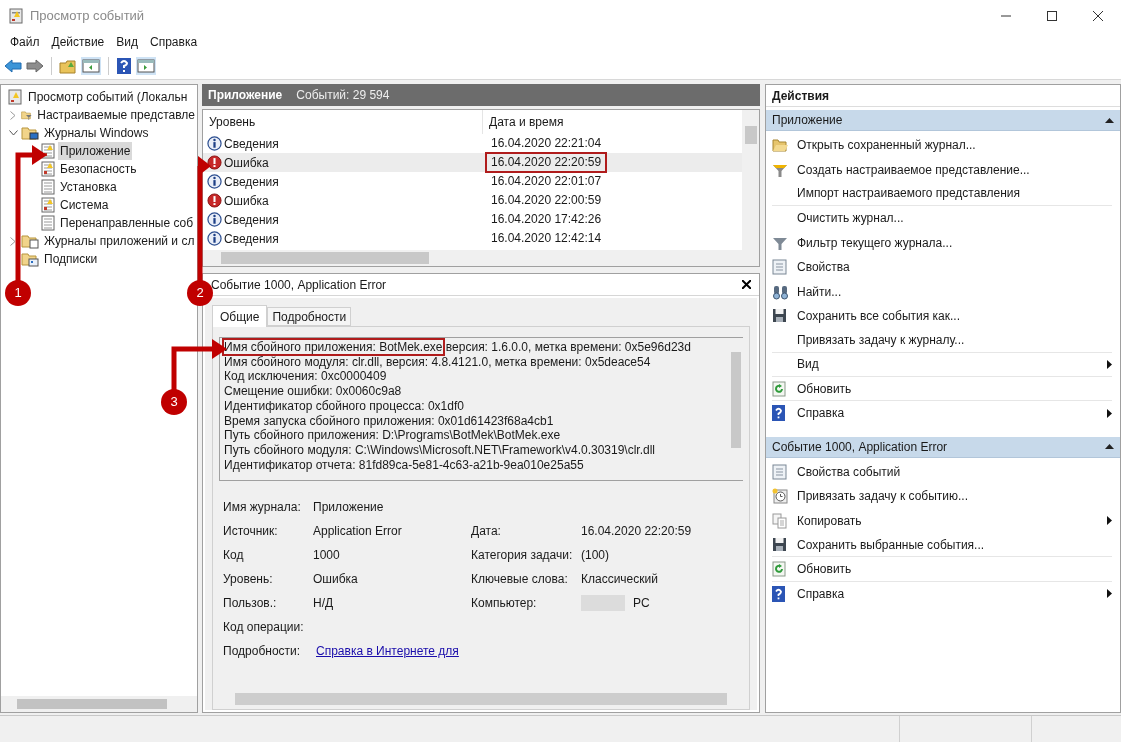 Image resolution: width=1121 pixels, height=742 pixels. What do you see at coordinates (174, 42) in the screenshot?
I see `menu-item: Справка` at bounding box center [174, 42].